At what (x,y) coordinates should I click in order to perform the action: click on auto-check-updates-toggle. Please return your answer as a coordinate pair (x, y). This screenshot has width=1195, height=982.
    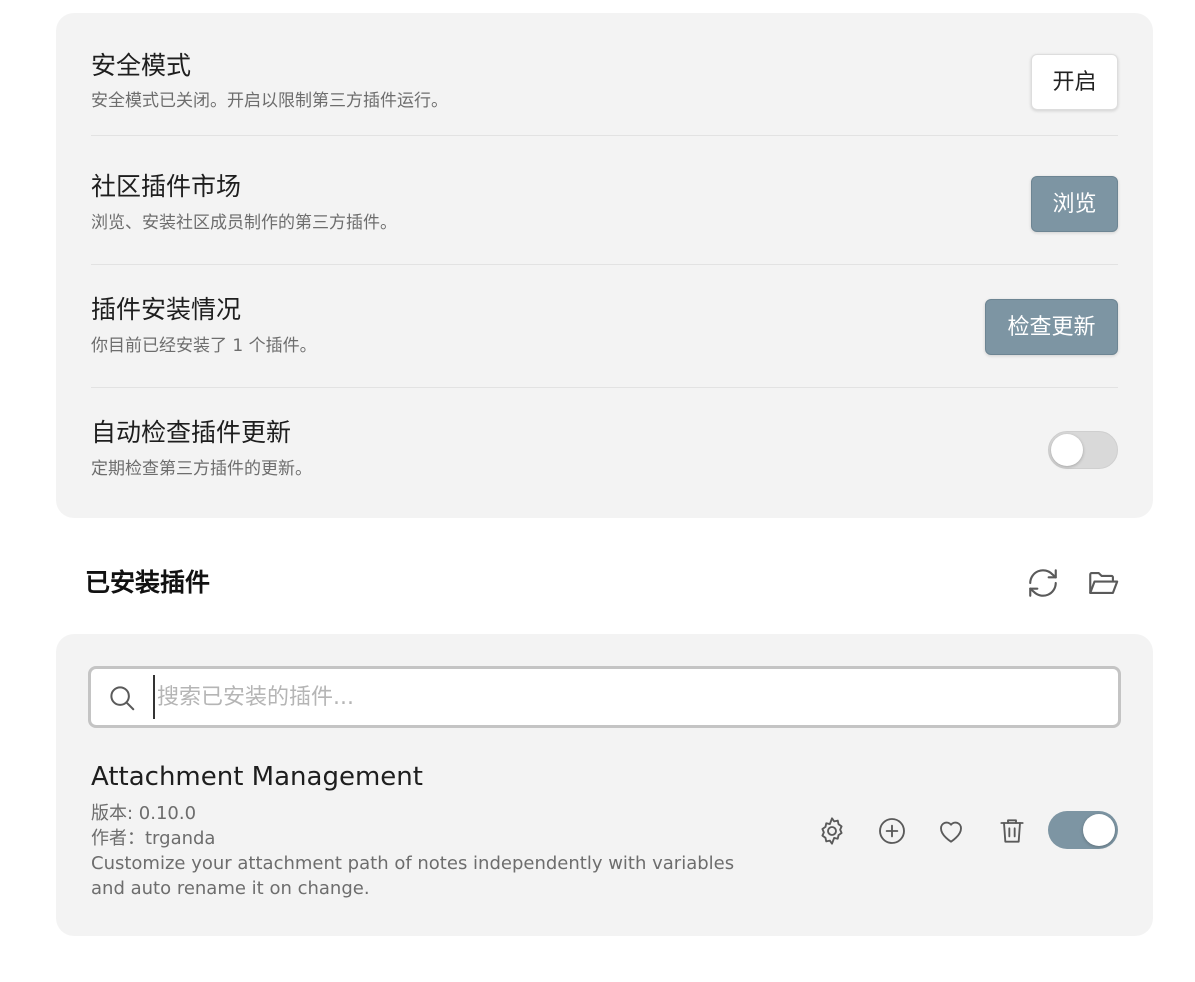
    Looking at the image, I should click on (1083, 450).